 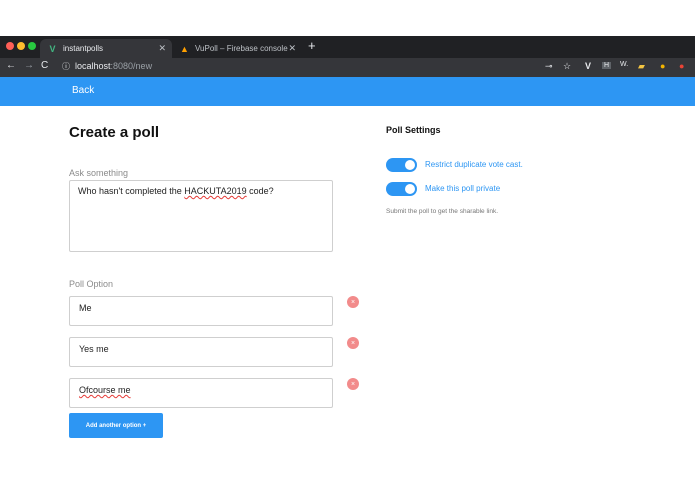 I want to click on h-icon: H, so click(x=607, y=65).